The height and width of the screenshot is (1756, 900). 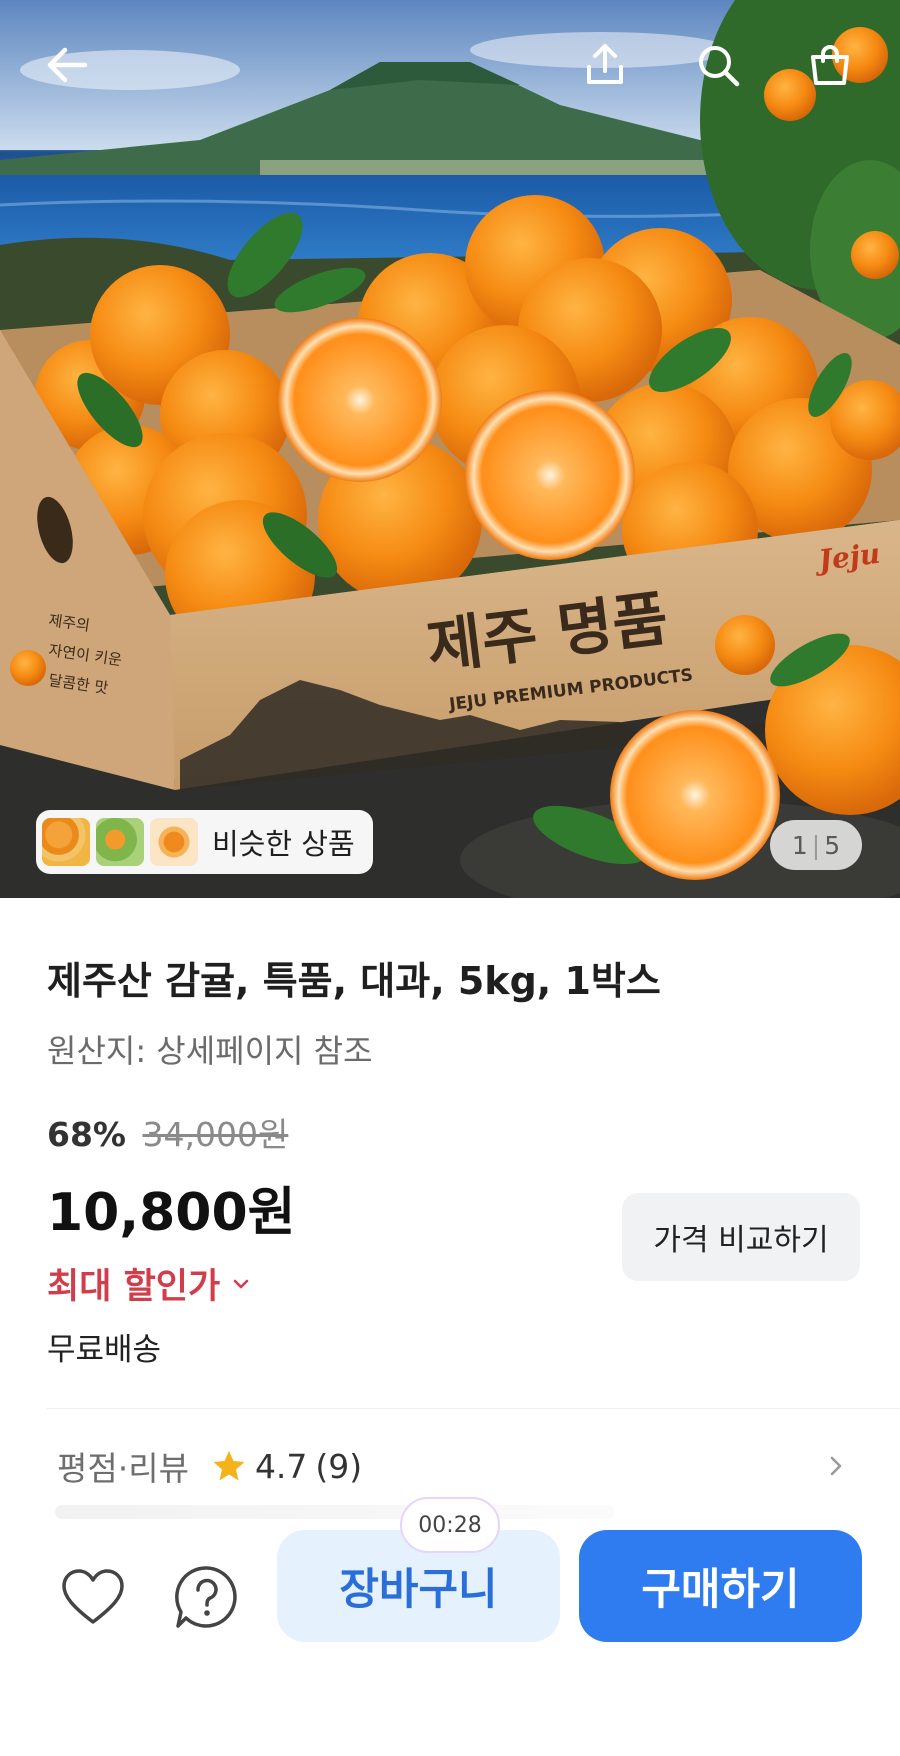 I want to click on countdown-timer-badge: 00:28, so click(x=450, y=1525).